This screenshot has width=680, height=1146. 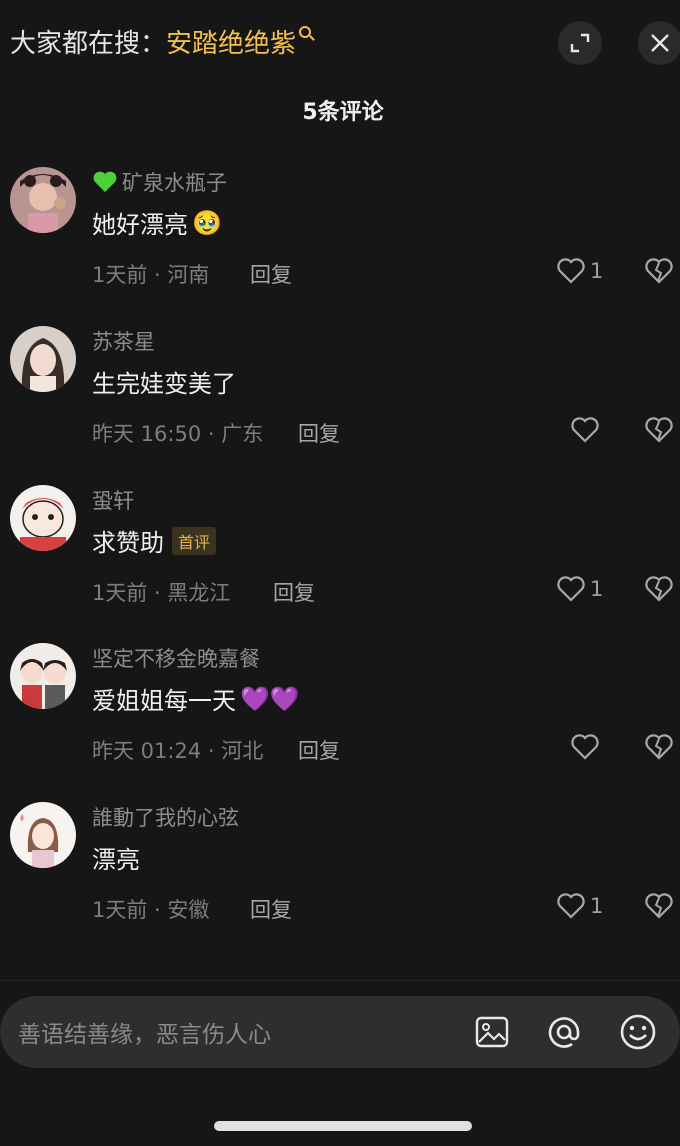 I want to click on comment-content: 漂亮, so click(x=116, y=857).